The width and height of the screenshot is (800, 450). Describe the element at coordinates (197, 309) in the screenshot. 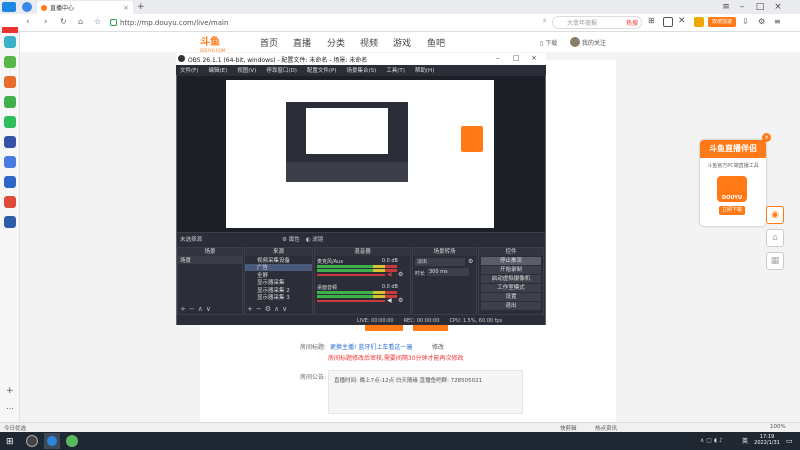

I see `scene-controls: +−∧∨` at that location.